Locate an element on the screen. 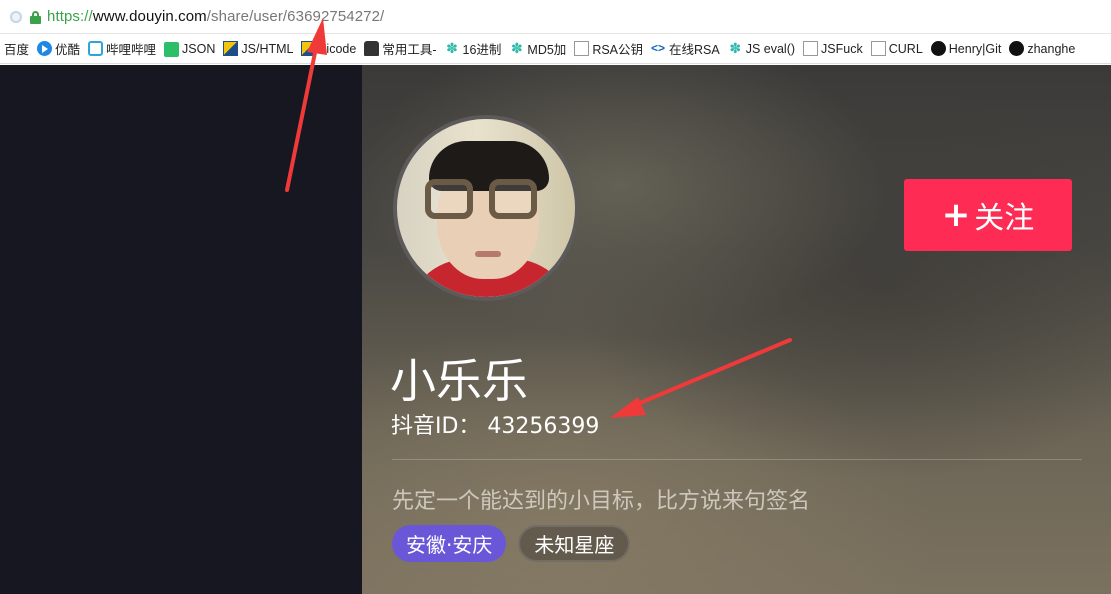 This screenshot has width=1111, height=594. constellation-tag: 未知星座 is located at coordinates (574, 543).